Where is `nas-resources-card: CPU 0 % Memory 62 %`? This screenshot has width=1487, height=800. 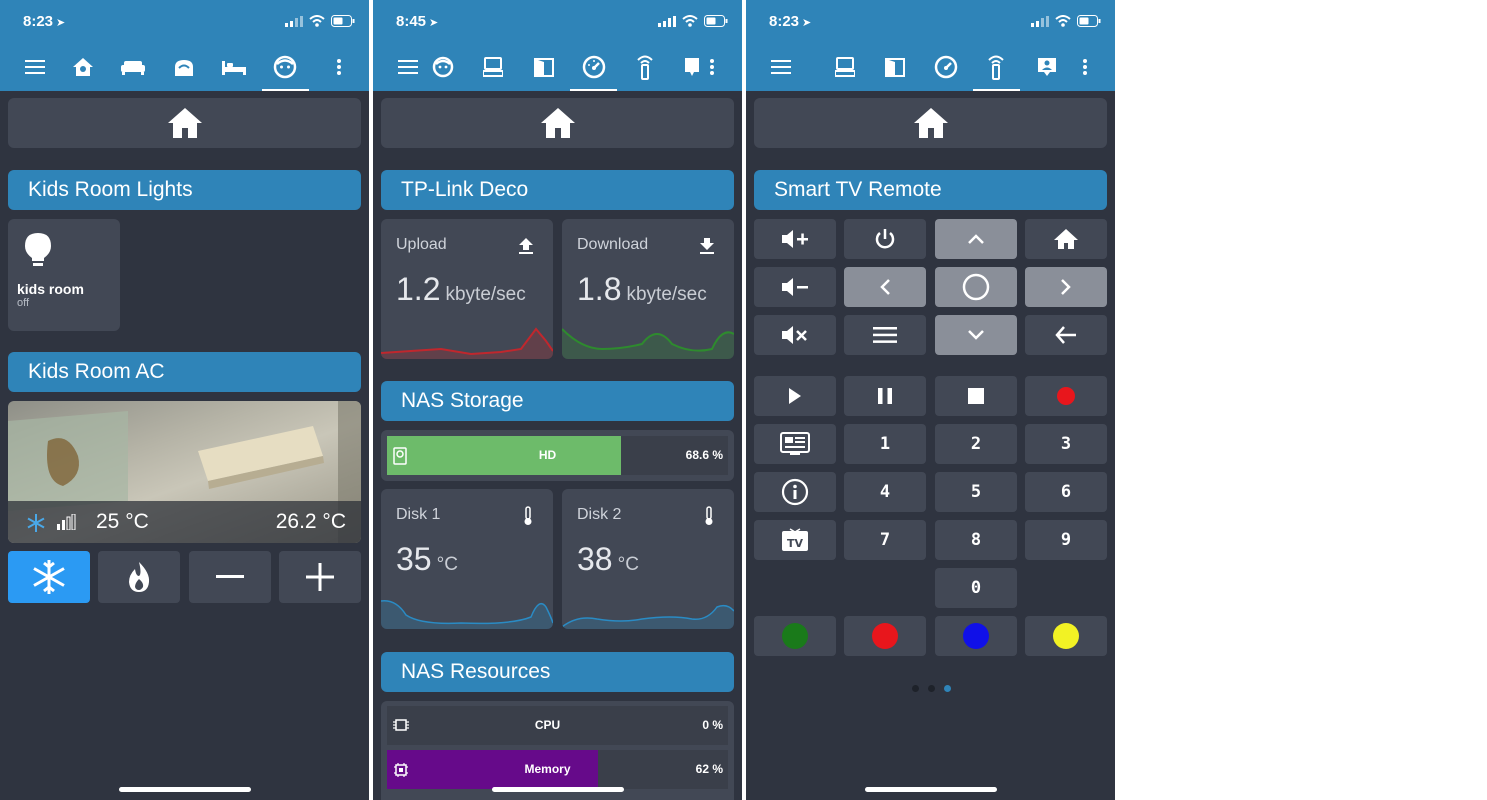
nas-resources-card: CPU 0 % Memory 62 % is located at coordinates (557, 750).